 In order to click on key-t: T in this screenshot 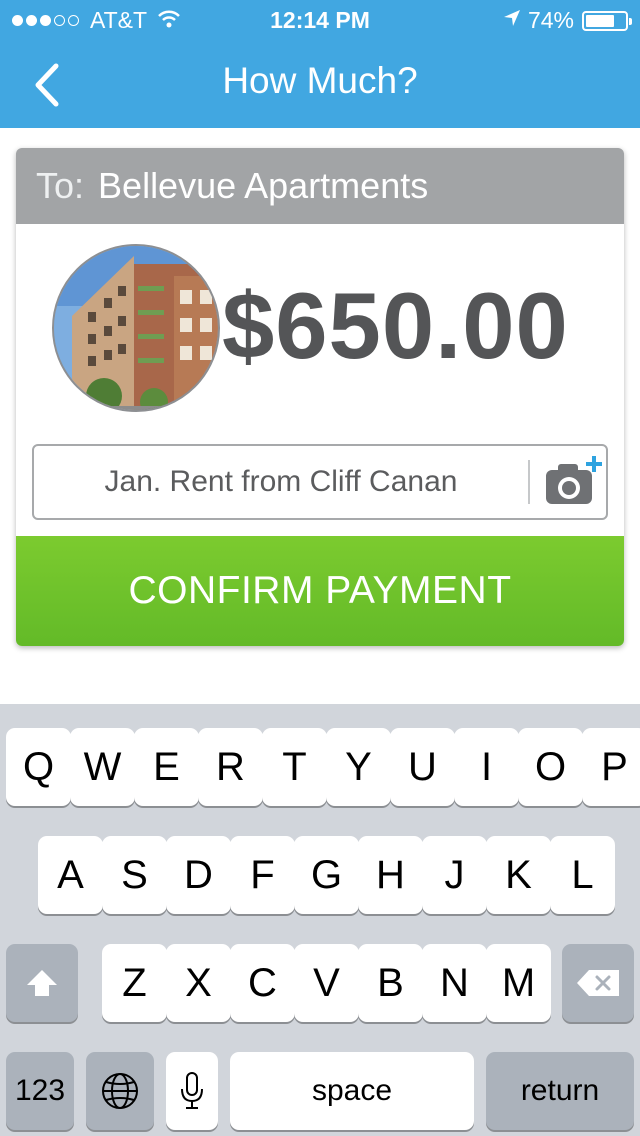, I will do `click(294, 767)`.